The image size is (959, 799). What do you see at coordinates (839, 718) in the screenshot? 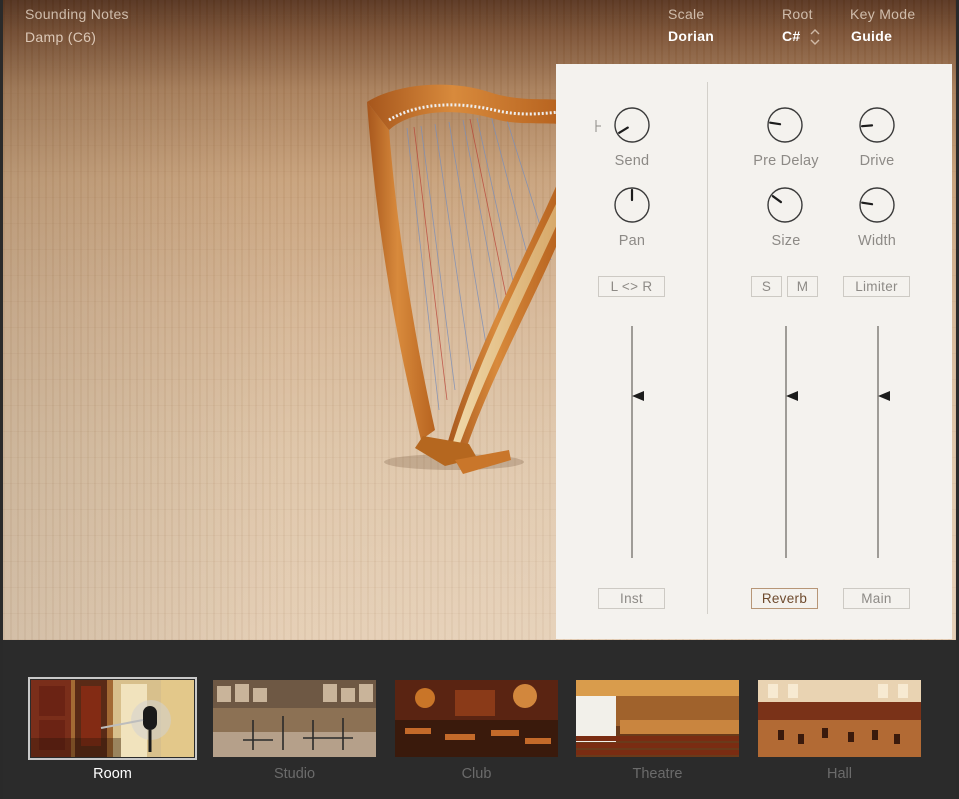
I see `room-thumbnail-hall` at bounding box center [839, 718].